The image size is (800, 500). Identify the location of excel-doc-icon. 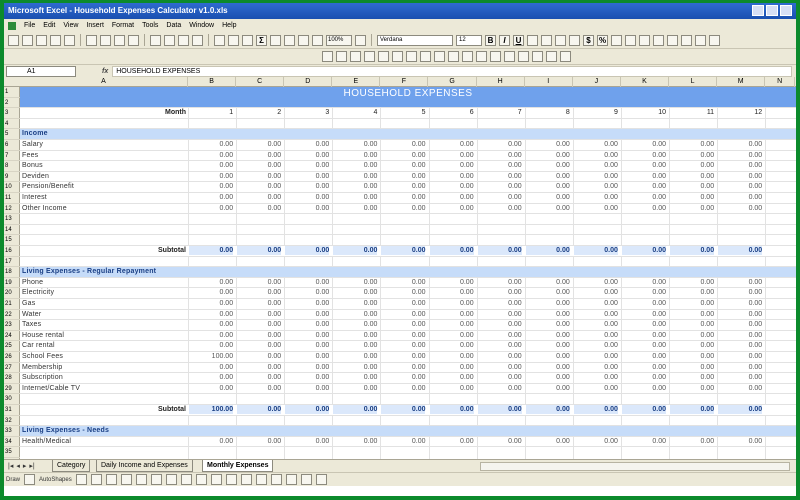
(12, 25).